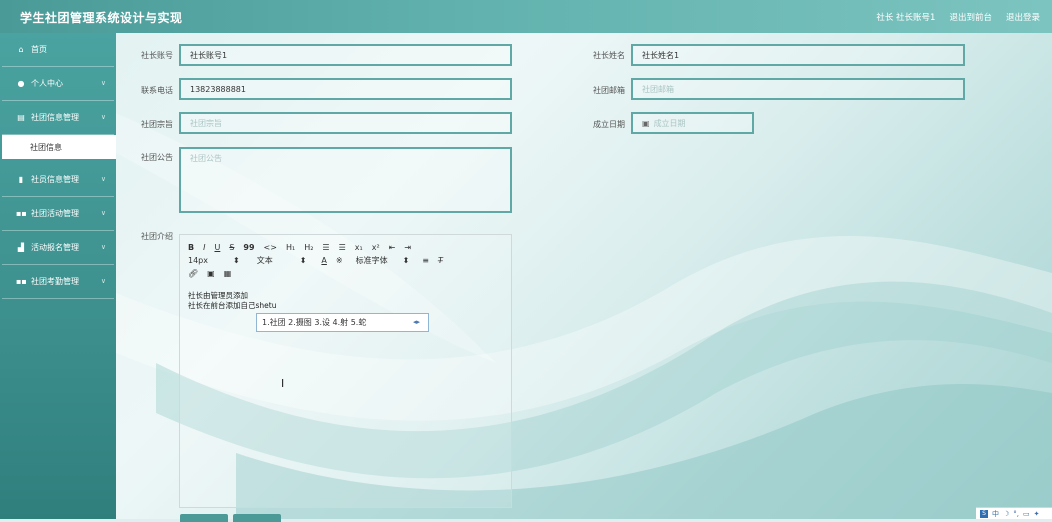 Image resolution: width=1052 pixels, height=522 pixels. I want to click on outdent-button: ⇤, so click(392, 247).